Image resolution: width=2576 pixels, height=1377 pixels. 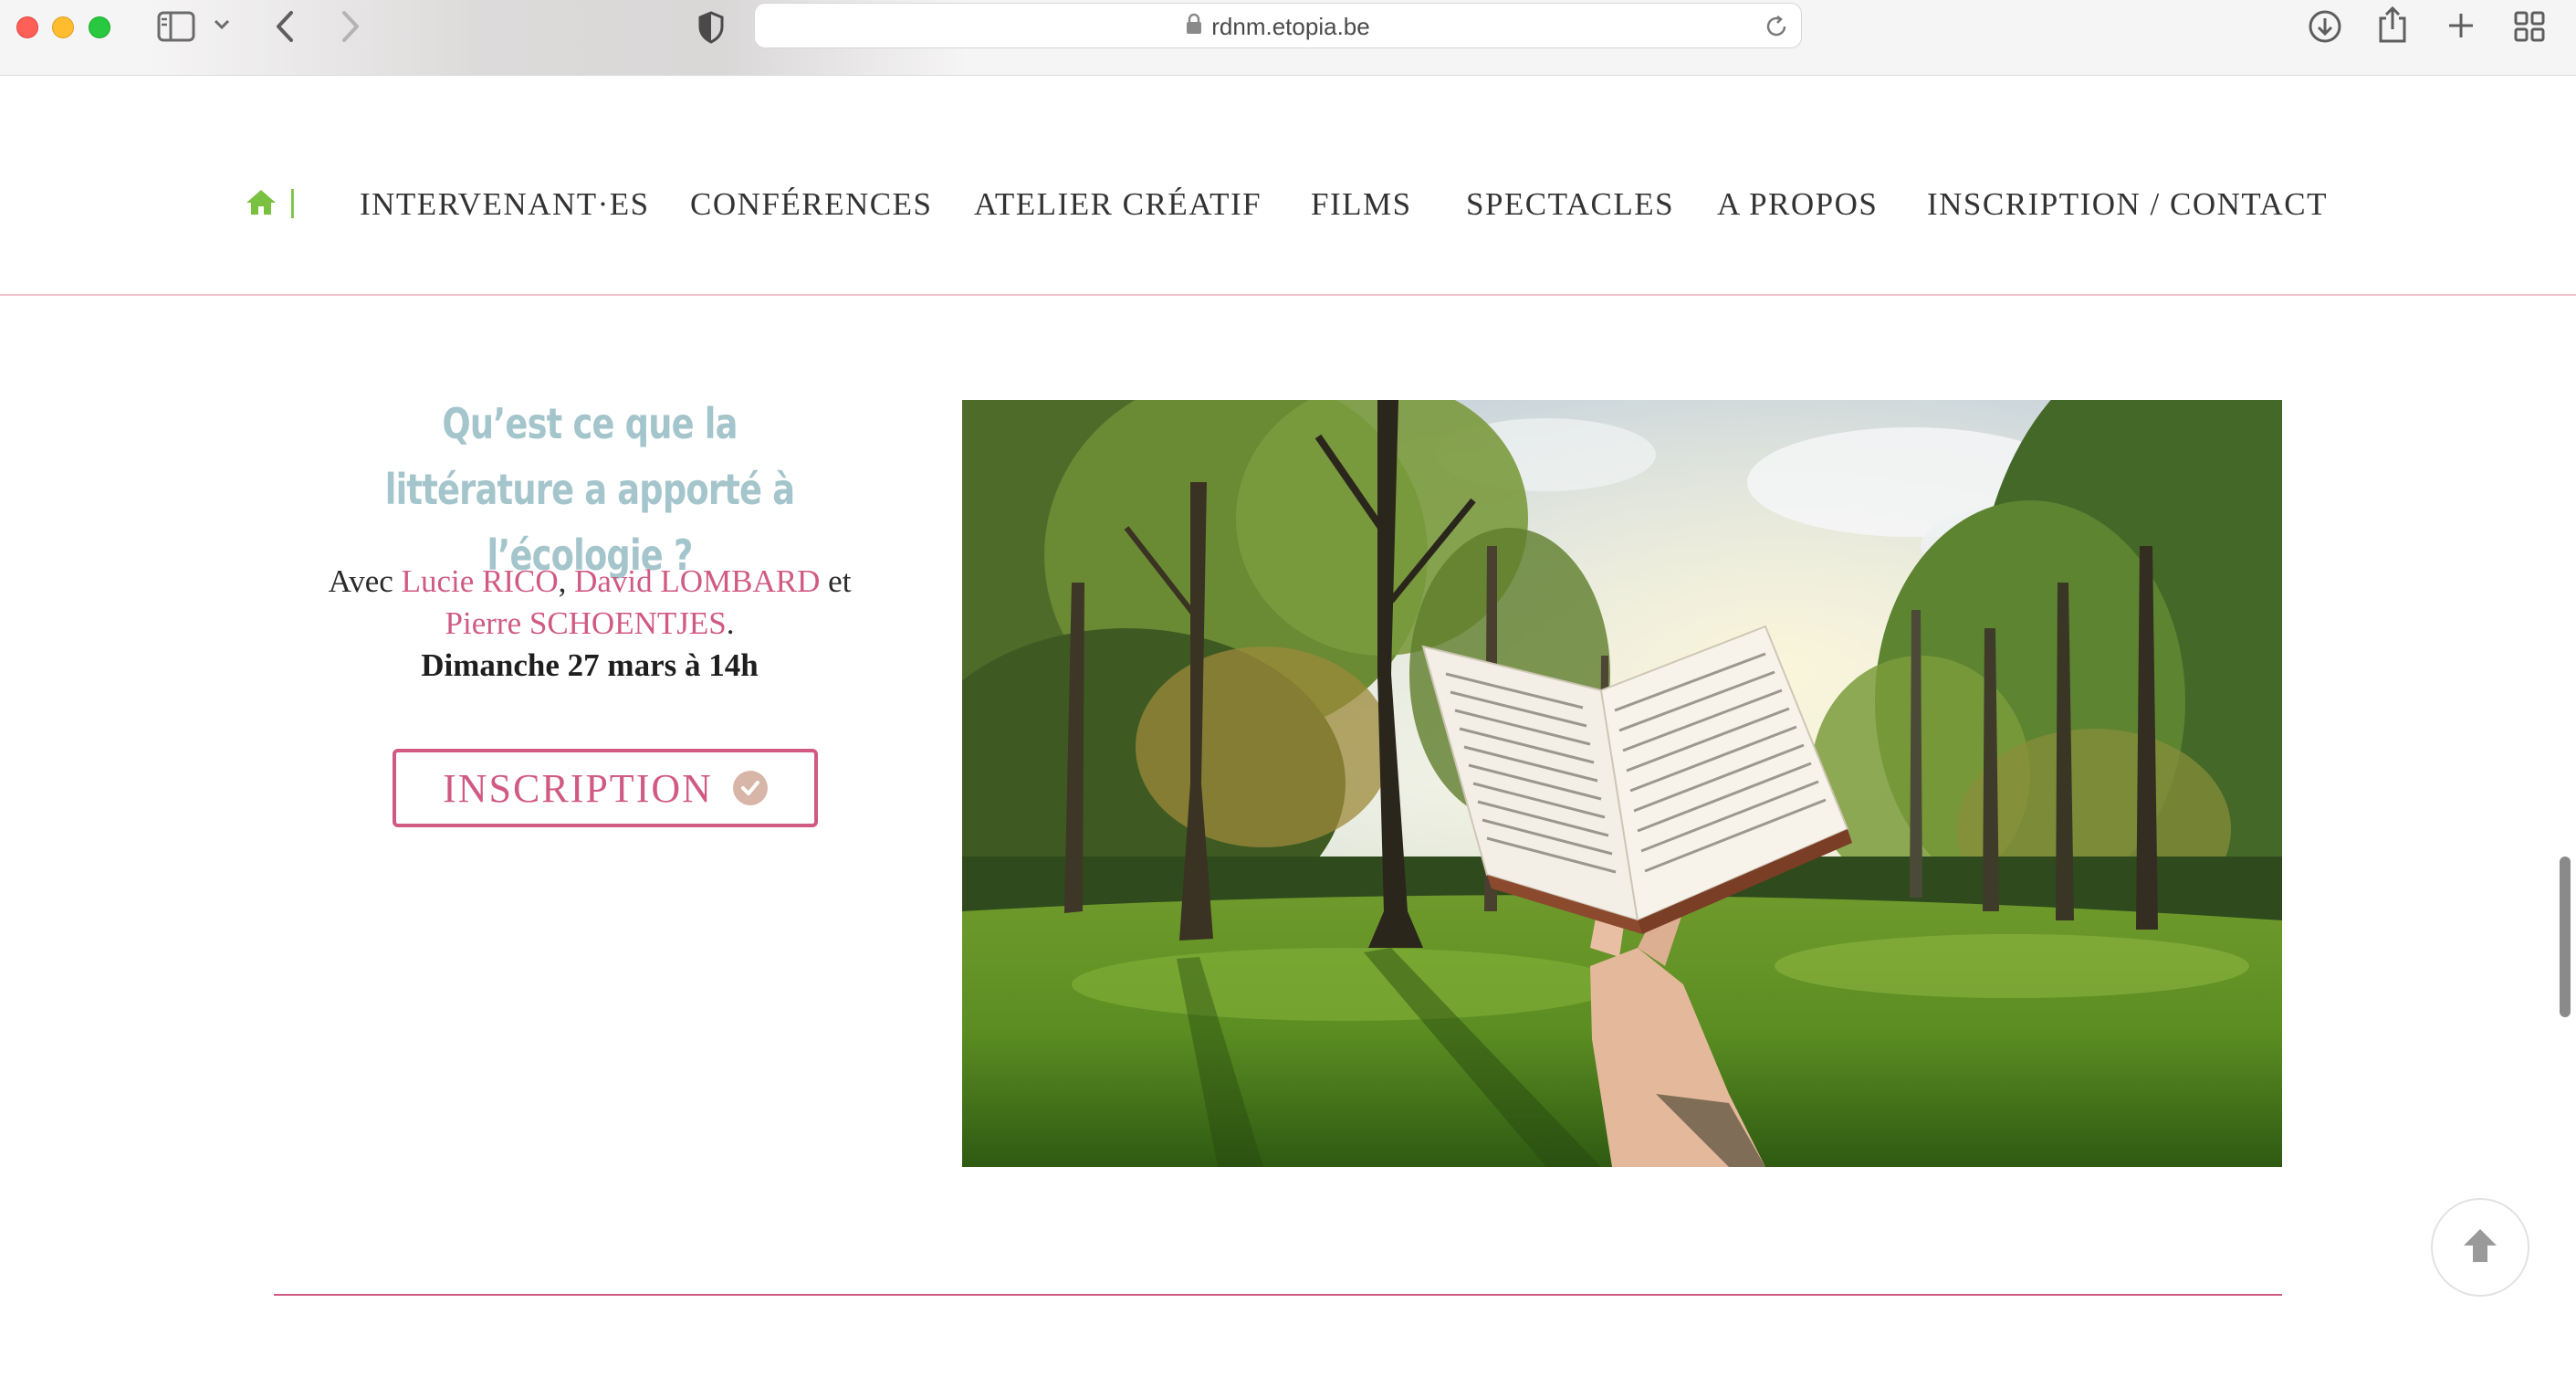 What do you see at coordinates (63, 27) in the screenshot?
I see `minimize-window-button` at bounding box center [63, 27].